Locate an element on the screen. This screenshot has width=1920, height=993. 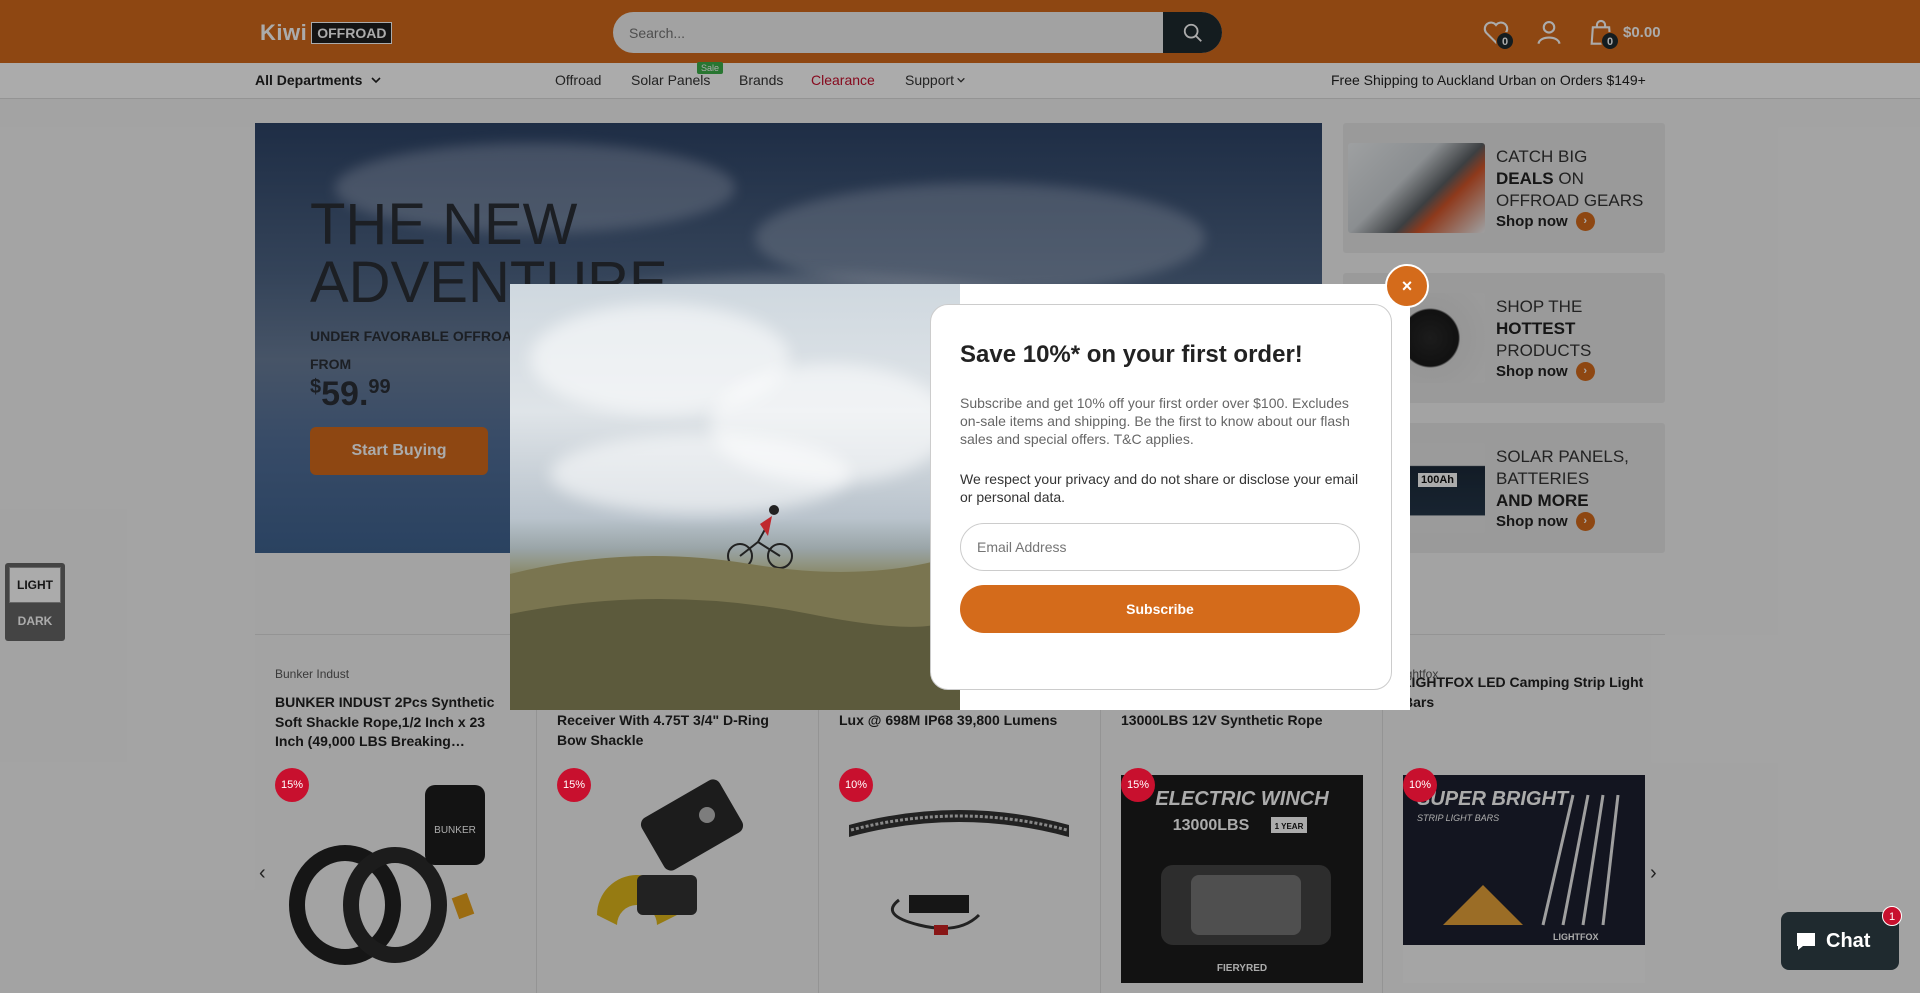
popup-title: Save 10%* on your first order! is located at coordinates (1131, 354).